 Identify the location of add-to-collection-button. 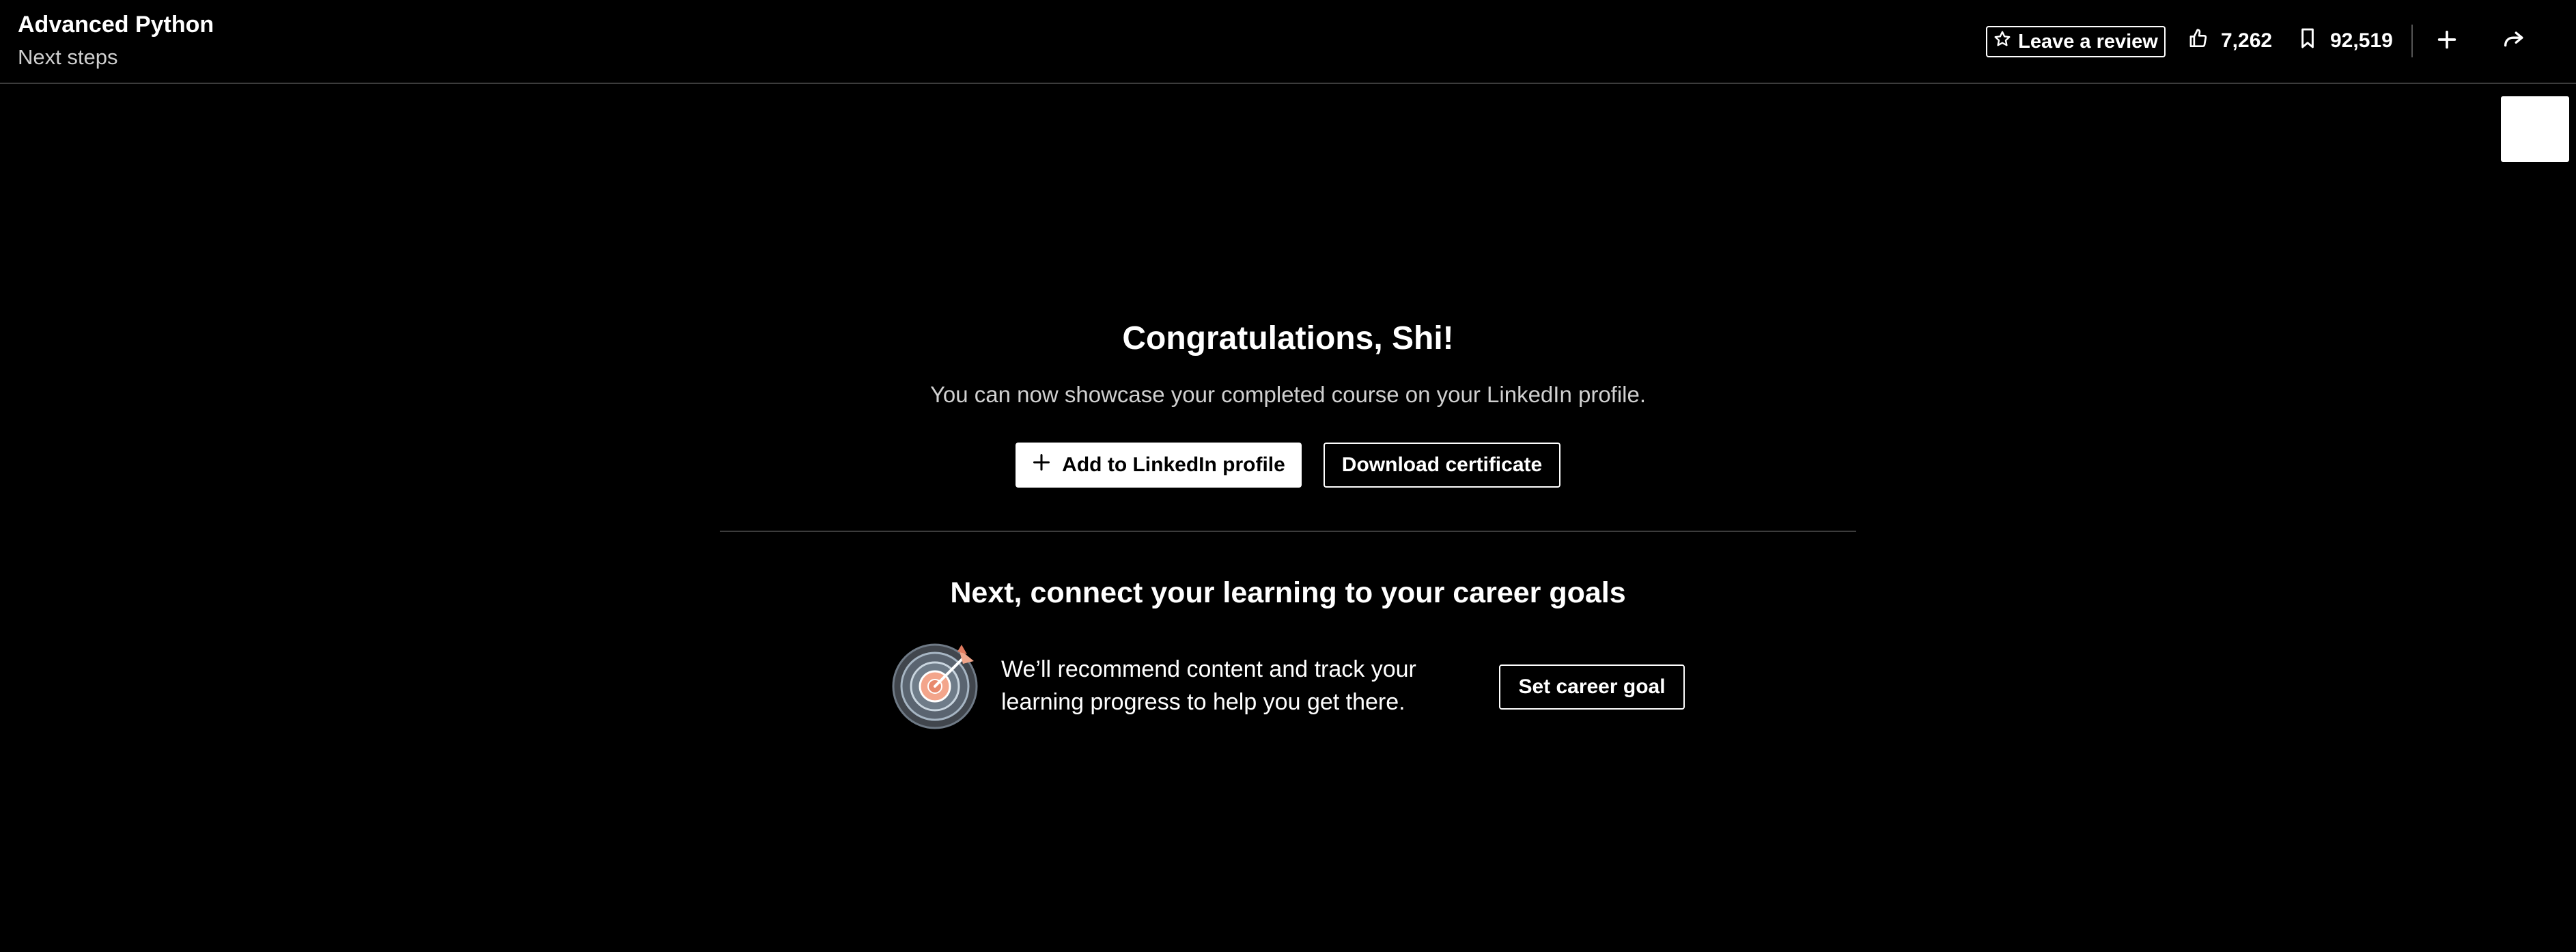
(2446, 40).